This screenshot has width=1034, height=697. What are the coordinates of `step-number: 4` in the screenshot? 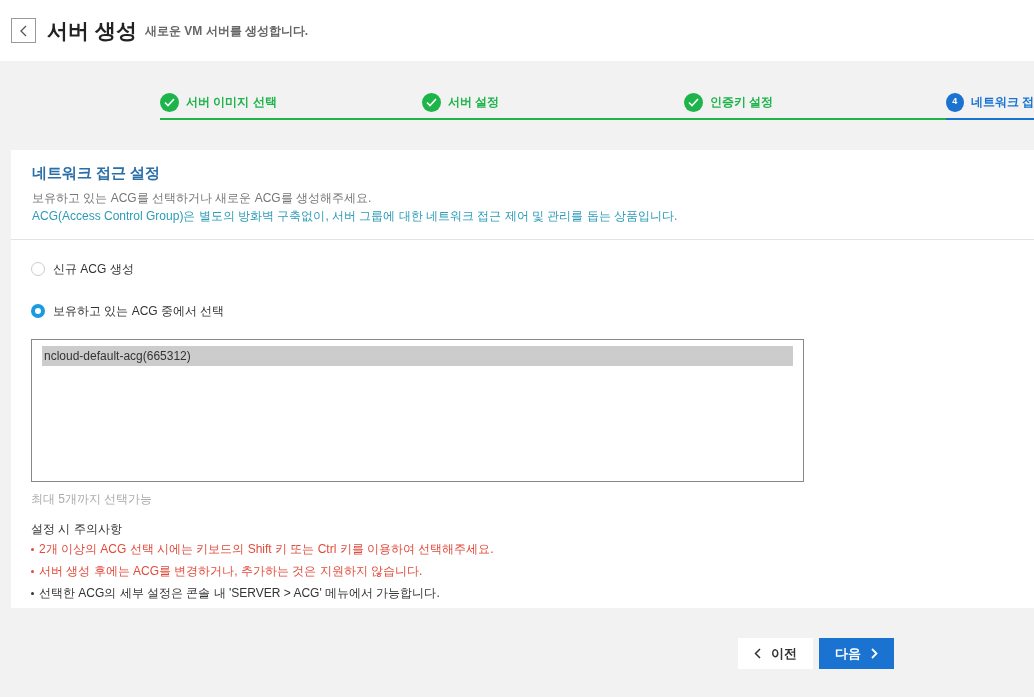 It's located at (955, 102).